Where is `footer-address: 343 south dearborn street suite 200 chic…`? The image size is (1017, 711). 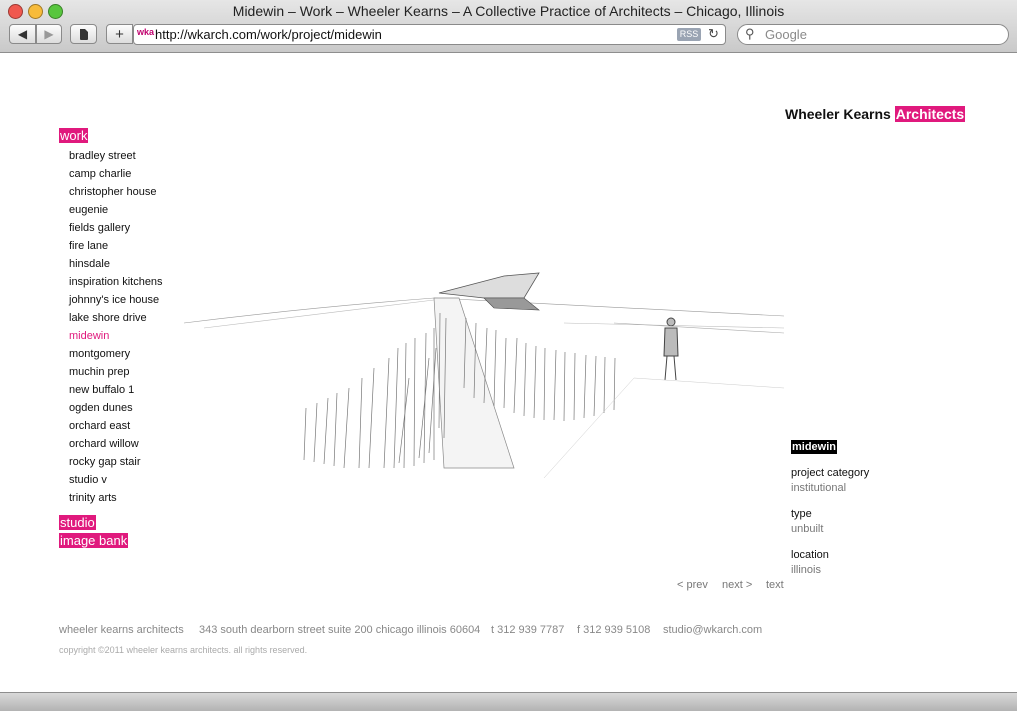
footer-address: 343 south dearborn street suite 200 chic… is located at coordinates (340, 630).